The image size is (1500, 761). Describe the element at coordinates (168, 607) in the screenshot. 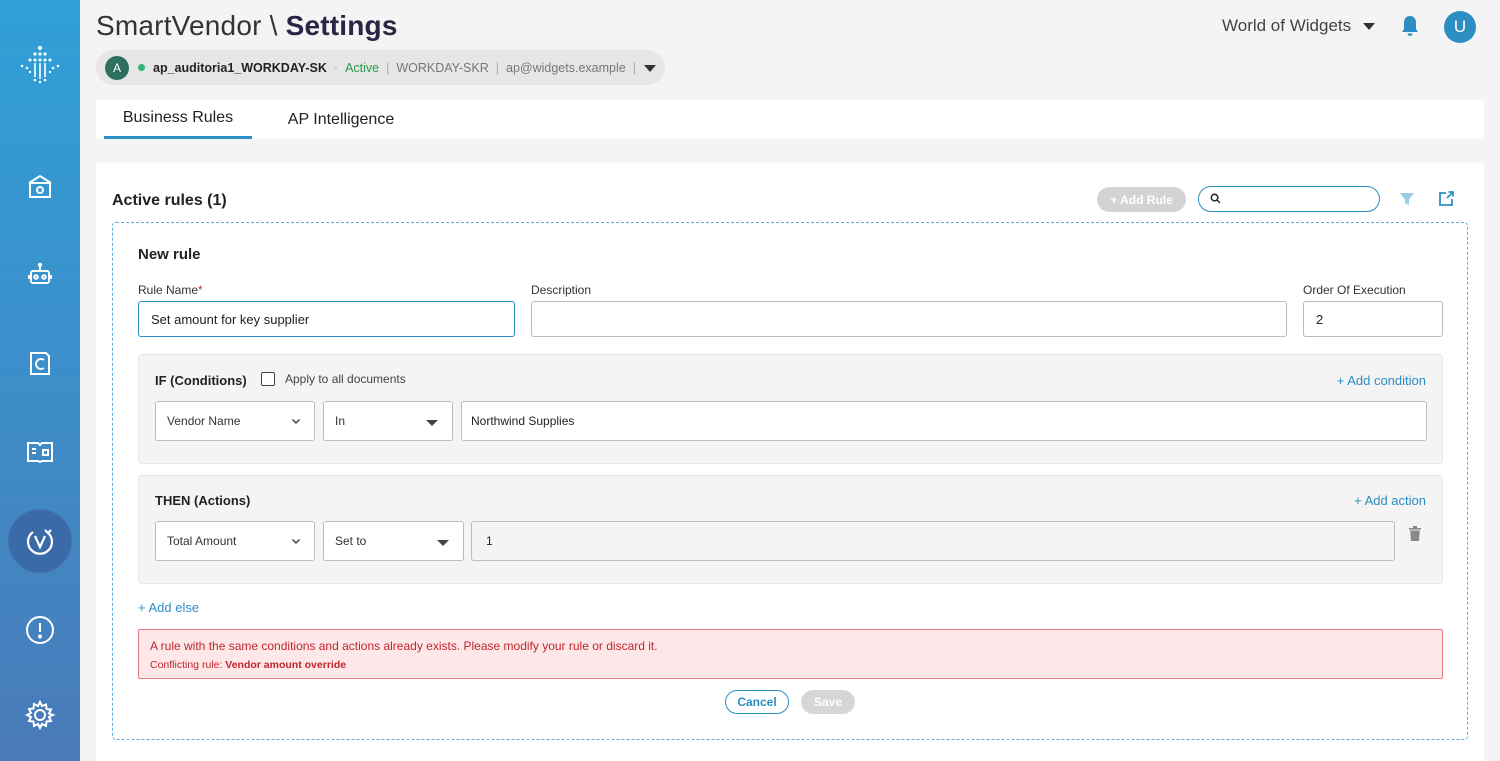

I see `add-else-button: + Add else` at that location.